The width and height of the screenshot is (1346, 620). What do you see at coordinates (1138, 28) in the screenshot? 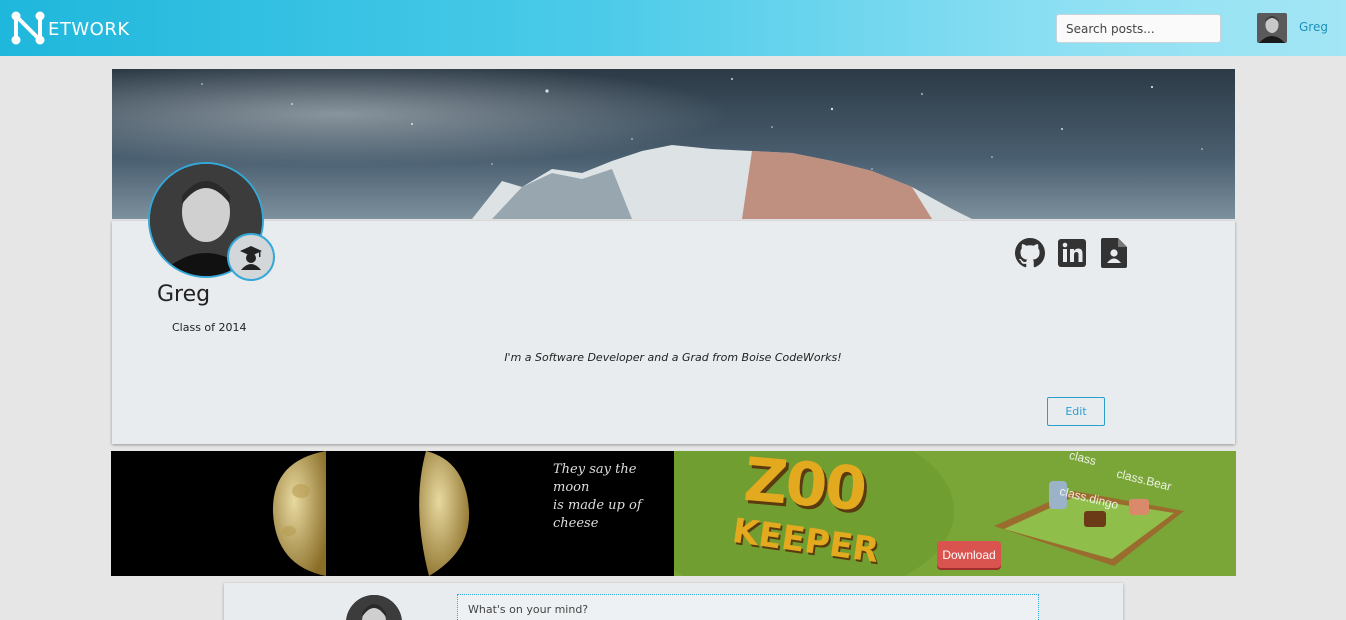
I see `search-input` at bounding box center [1138, 28].